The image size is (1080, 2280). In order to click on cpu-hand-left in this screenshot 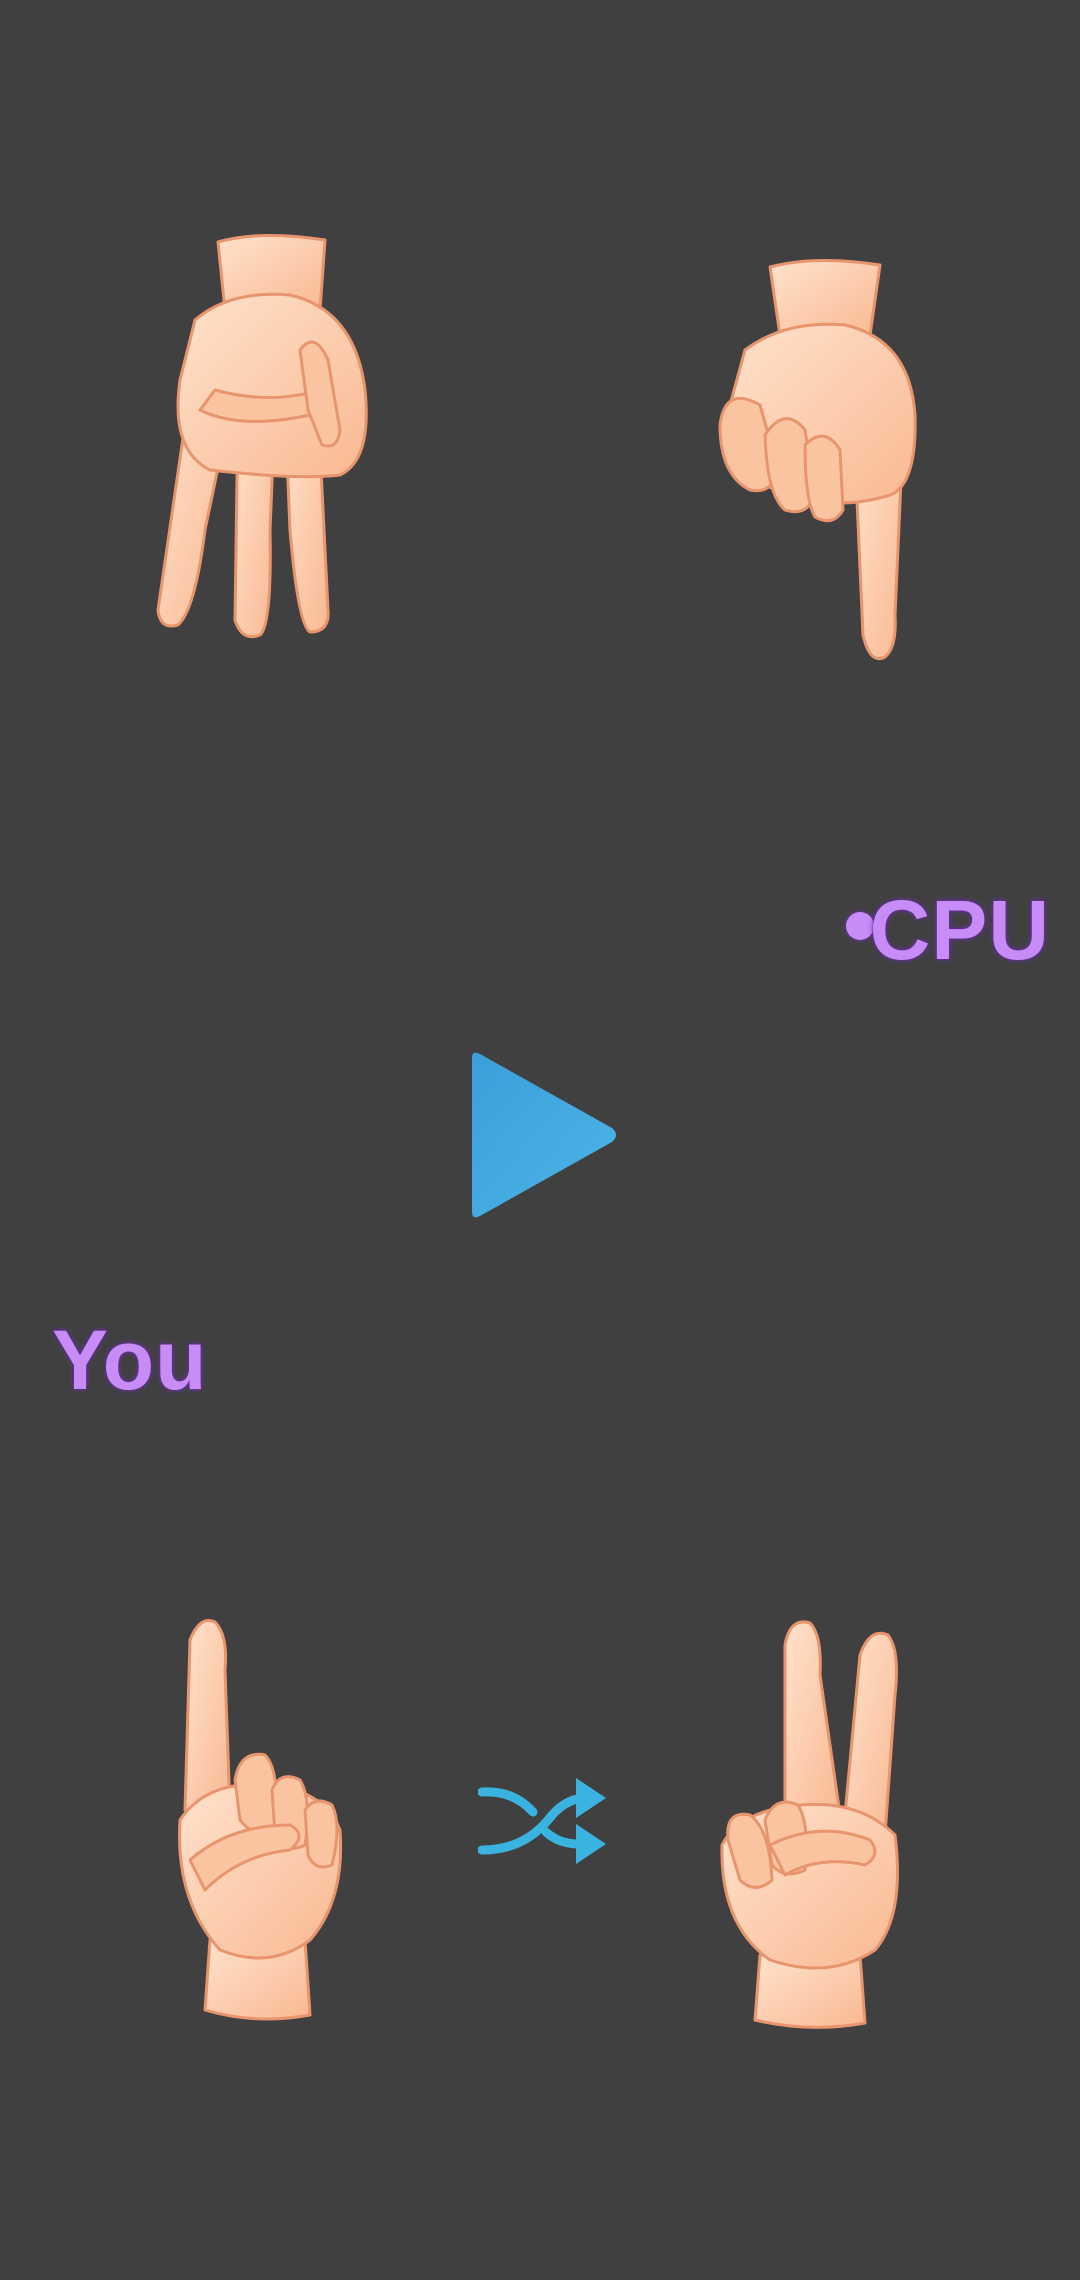, I will do `click(270, 440)`.